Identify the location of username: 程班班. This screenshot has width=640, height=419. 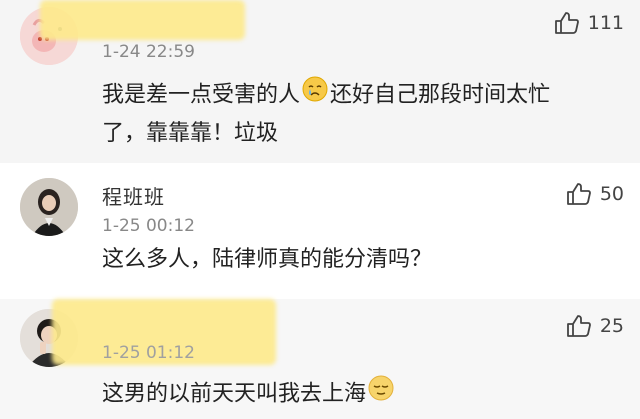
(133, 195).